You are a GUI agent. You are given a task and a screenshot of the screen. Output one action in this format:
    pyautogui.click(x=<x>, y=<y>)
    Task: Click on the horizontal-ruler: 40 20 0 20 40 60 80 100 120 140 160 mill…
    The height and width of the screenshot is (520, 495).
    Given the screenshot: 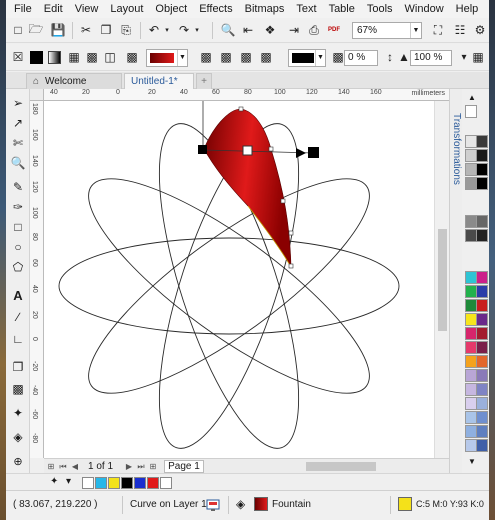 What is the action you would take?
    pyautogui.click(x=246, y=95)
    